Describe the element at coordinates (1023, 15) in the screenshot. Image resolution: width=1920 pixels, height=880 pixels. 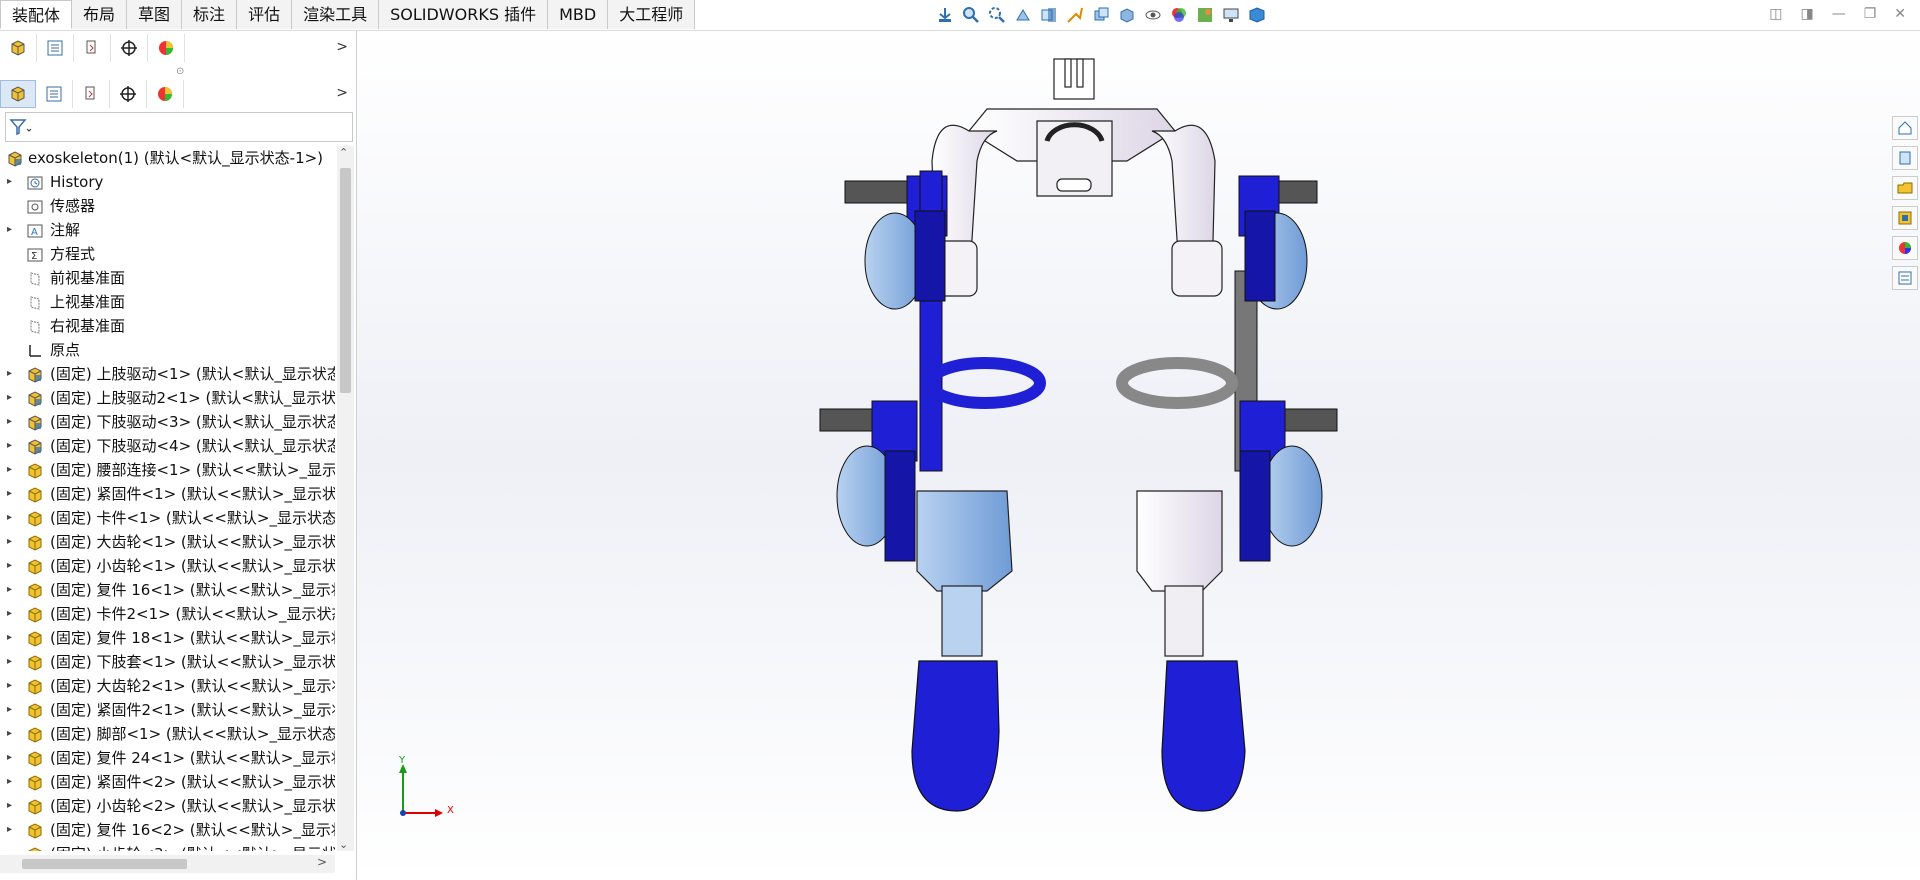
I see `previous-view-icon` at that location.